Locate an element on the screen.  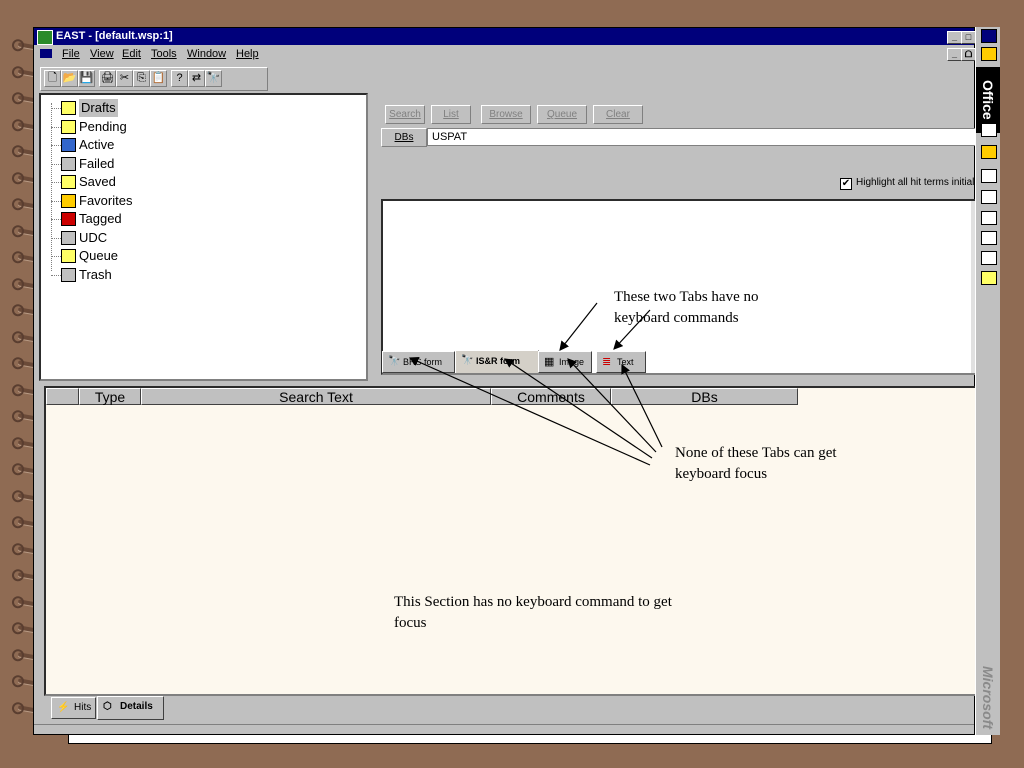
tree-item-queue: Queue is located at coordinates (90, 256).